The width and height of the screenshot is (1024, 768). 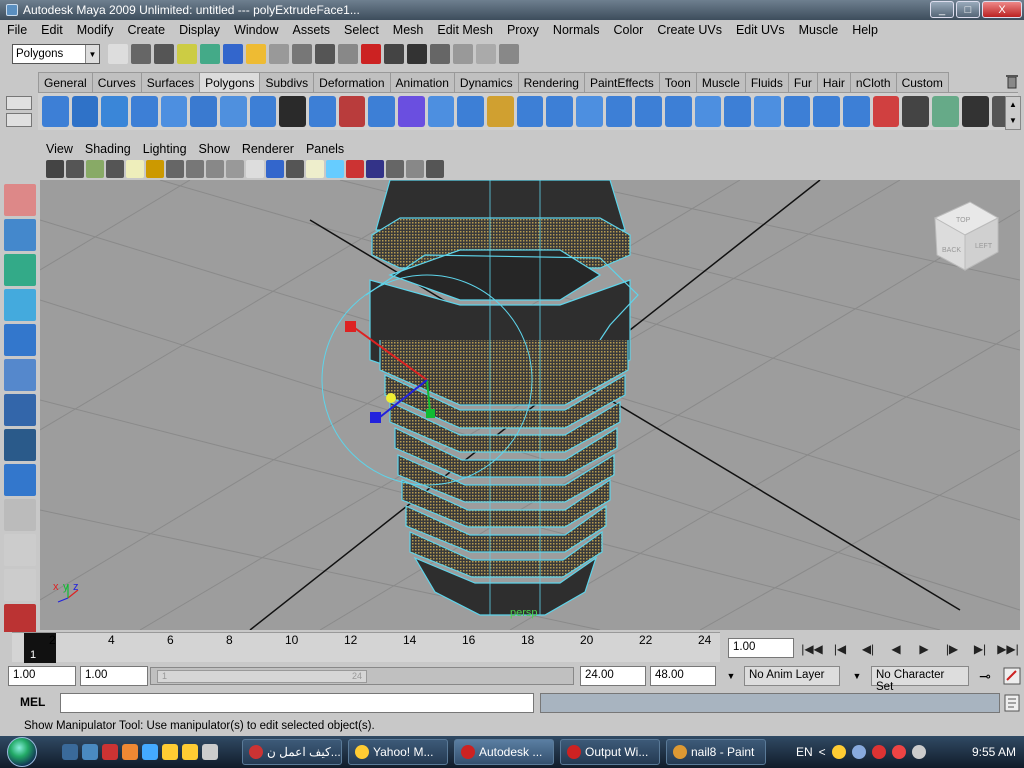 I want to click on character-set-dropdown: No Character Set, so click(x=920, y=679).